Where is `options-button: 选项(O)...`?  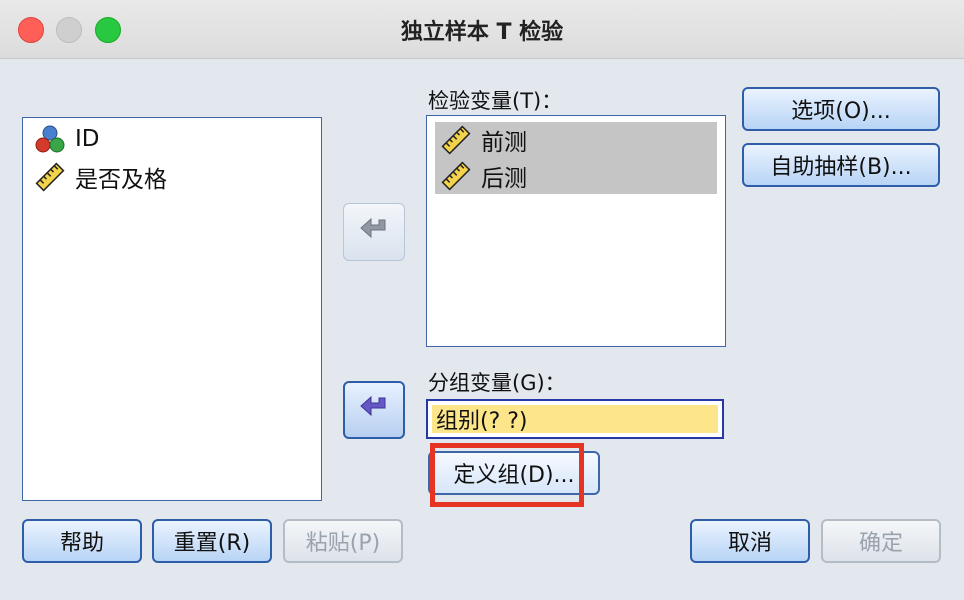
options-button: 选项(O)... is located at coordinates (841, 109).